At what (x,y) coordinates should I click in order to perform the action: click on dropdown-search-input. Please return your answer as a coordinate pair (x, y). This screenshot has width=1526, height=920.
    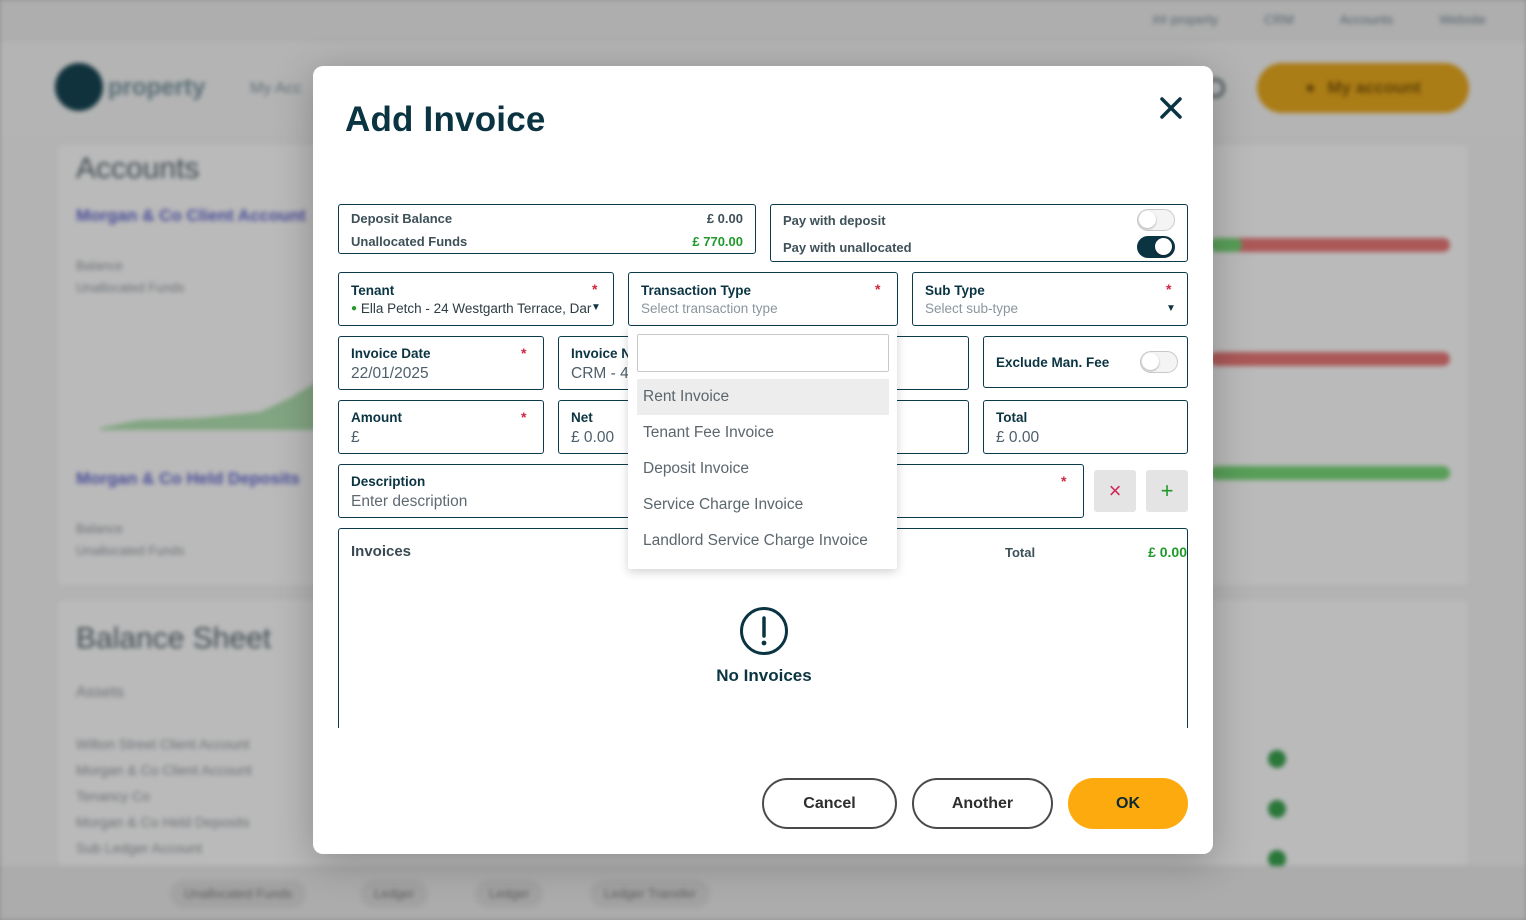
    Looking at the image, I should click on (763, 353).